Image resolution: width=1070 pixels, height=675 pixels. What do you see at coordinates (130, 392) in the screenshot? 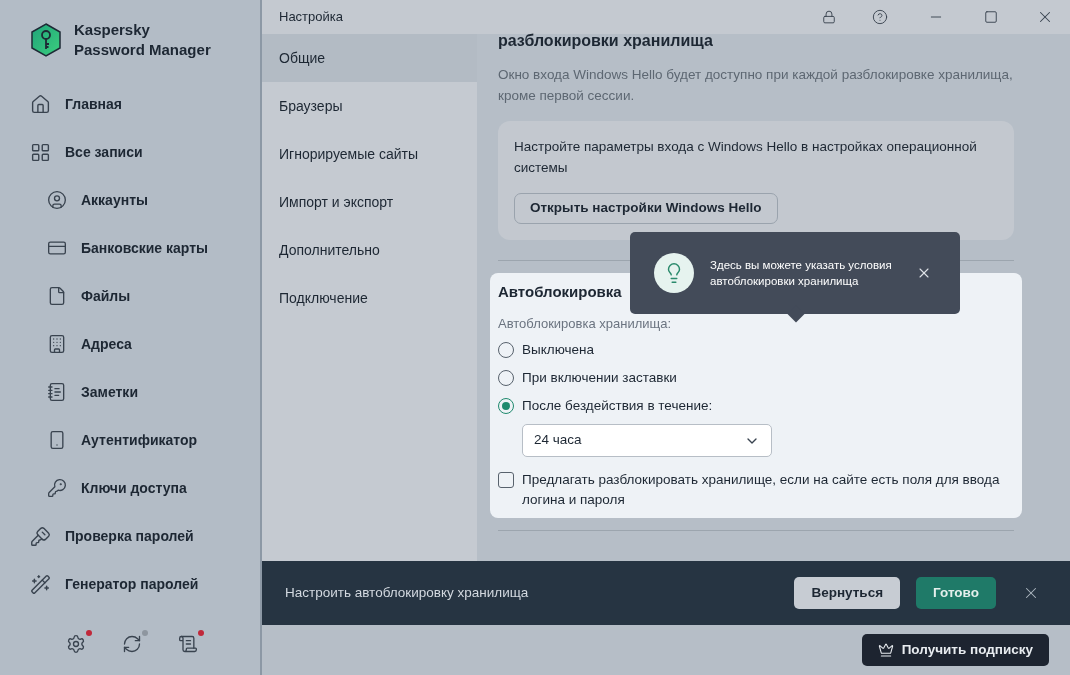
I see `sidebar-item: Заметки` at bounding box center [130, 392].